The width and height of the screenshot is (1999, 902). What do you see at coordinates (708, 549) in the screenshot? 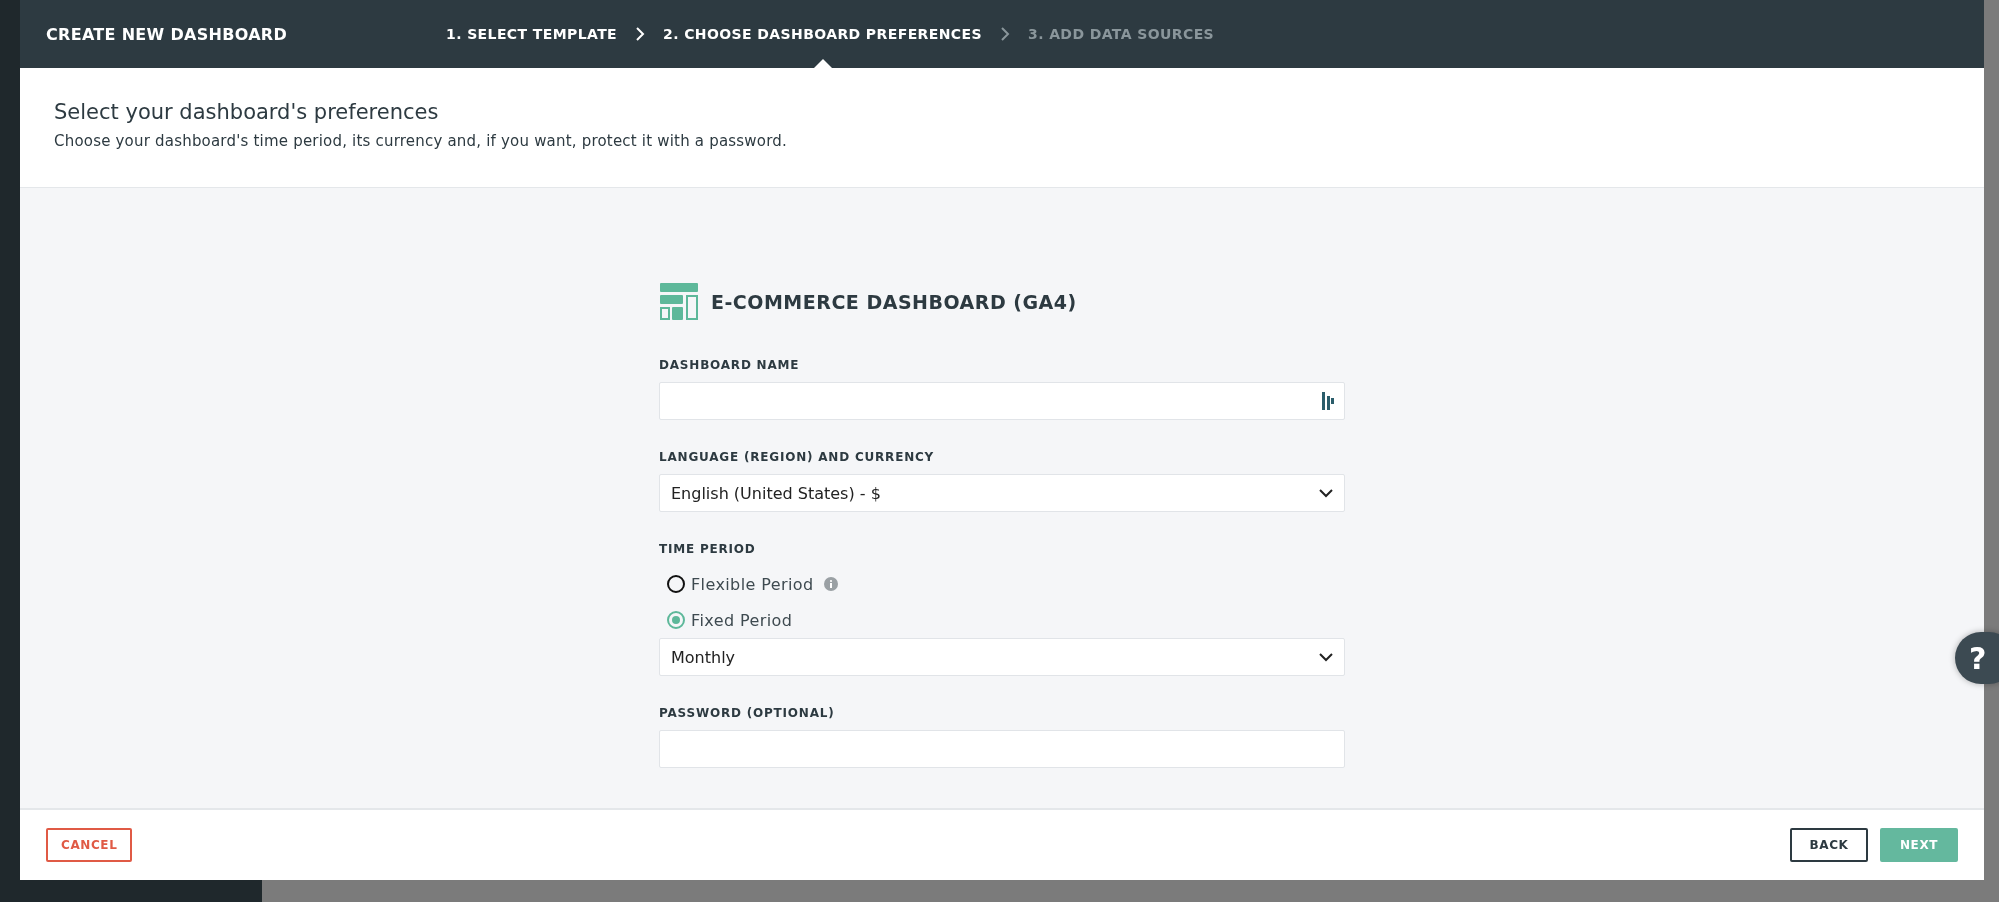
I see `field-label: TIME PERIOD` at bounding box center [708, 549].